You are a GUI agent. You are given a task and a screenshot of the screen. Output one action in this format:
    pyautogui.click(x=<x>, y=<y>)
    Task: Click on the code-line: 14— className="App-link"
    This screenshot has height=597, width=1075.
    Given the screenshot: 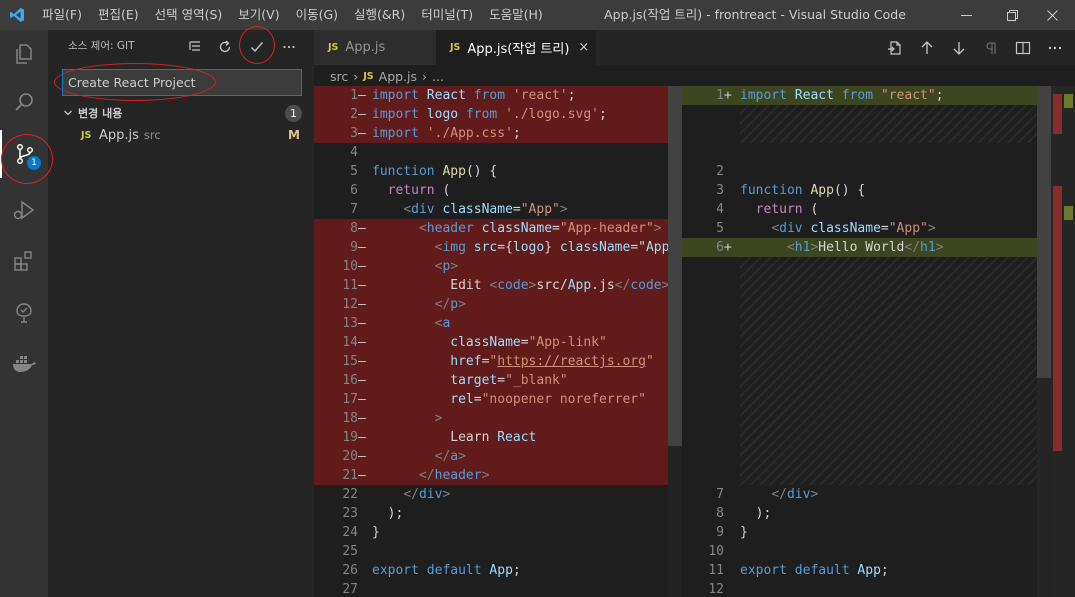 What is the action you would take?
    pyautogui.click(x=498, y=342)
    